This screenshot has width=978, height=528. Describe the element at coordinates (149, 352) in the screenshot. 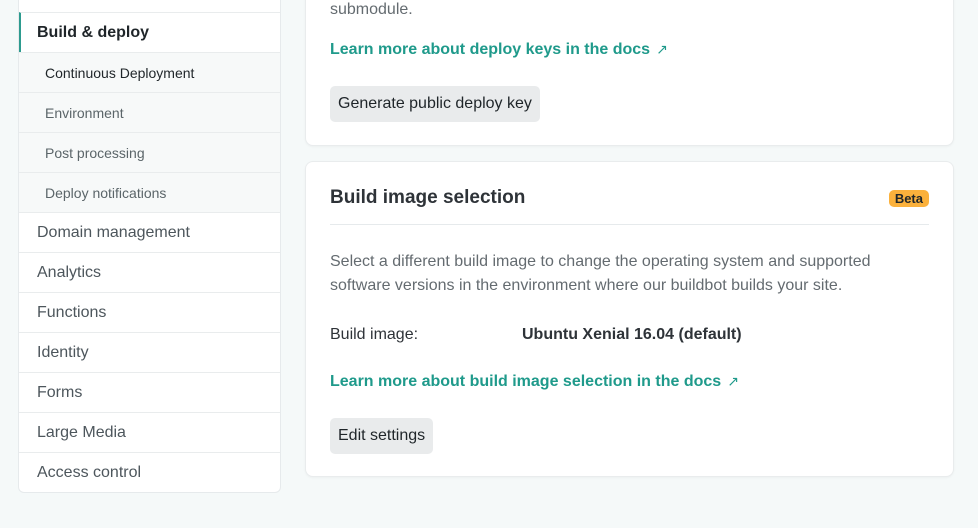

I see `sidebar-item-identity: Identity` at that location.